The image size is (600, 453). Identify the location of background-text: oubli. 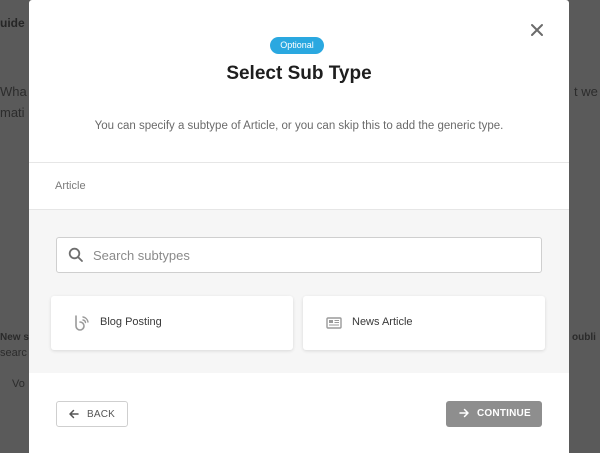
(584, 337).